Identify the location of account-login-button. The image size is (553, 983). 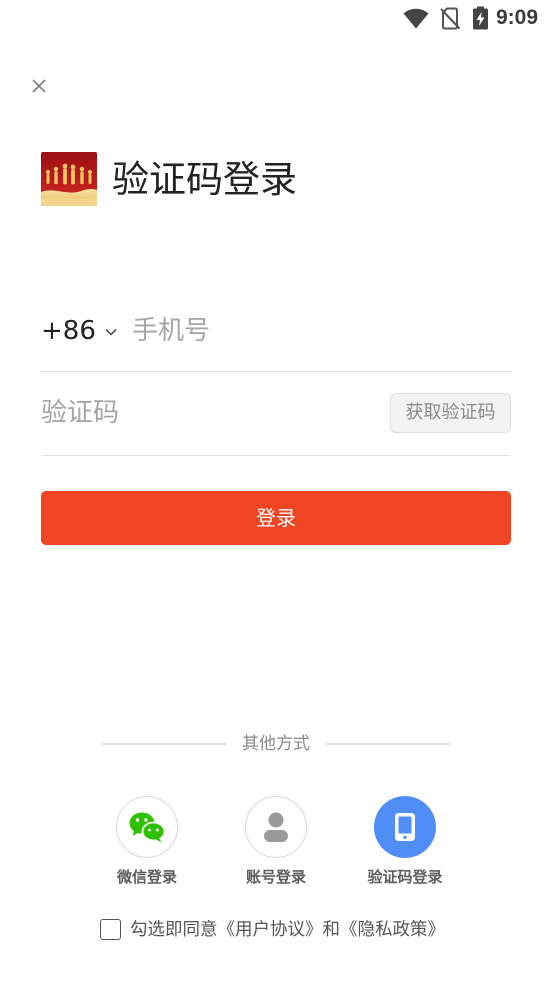
(276, 827).